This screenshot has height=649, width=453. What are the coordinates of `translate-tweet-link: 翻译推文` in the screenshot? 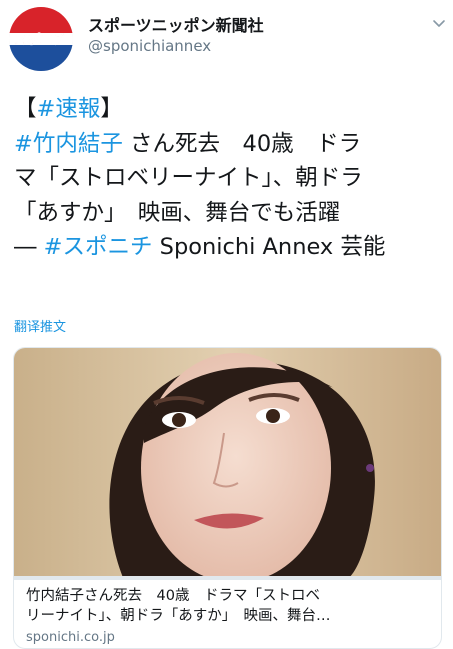 It's located at (40, 325).